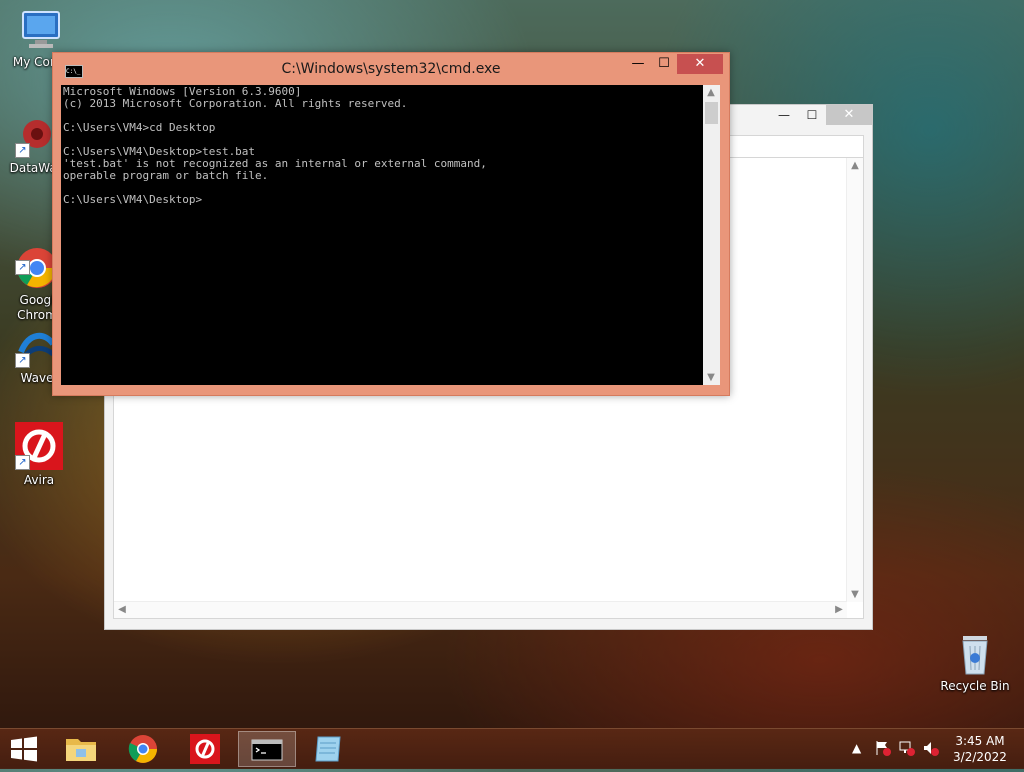  I want to click on clock-date: 3/2/2022, so click(980, 757).